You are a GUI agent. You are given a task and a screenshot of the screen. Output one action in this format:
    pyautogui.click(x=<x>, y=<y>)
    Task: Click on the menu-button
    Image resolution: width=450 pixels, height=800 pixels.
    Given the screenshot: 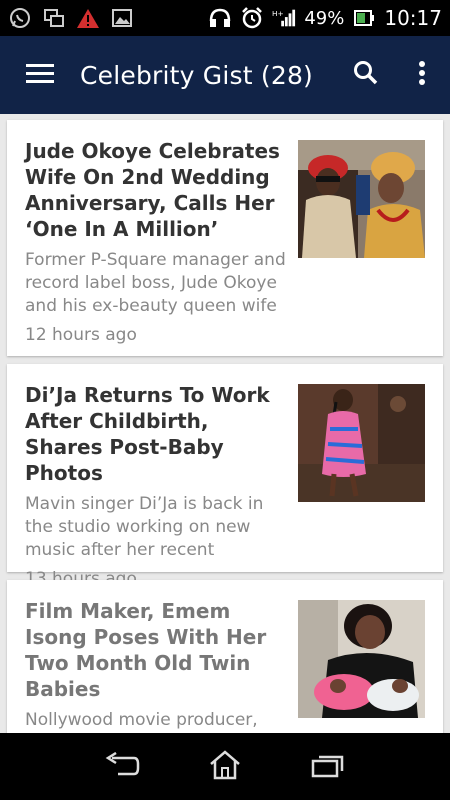 What is the action you would take?
    pyautogui.click(x=40, y=75)
    